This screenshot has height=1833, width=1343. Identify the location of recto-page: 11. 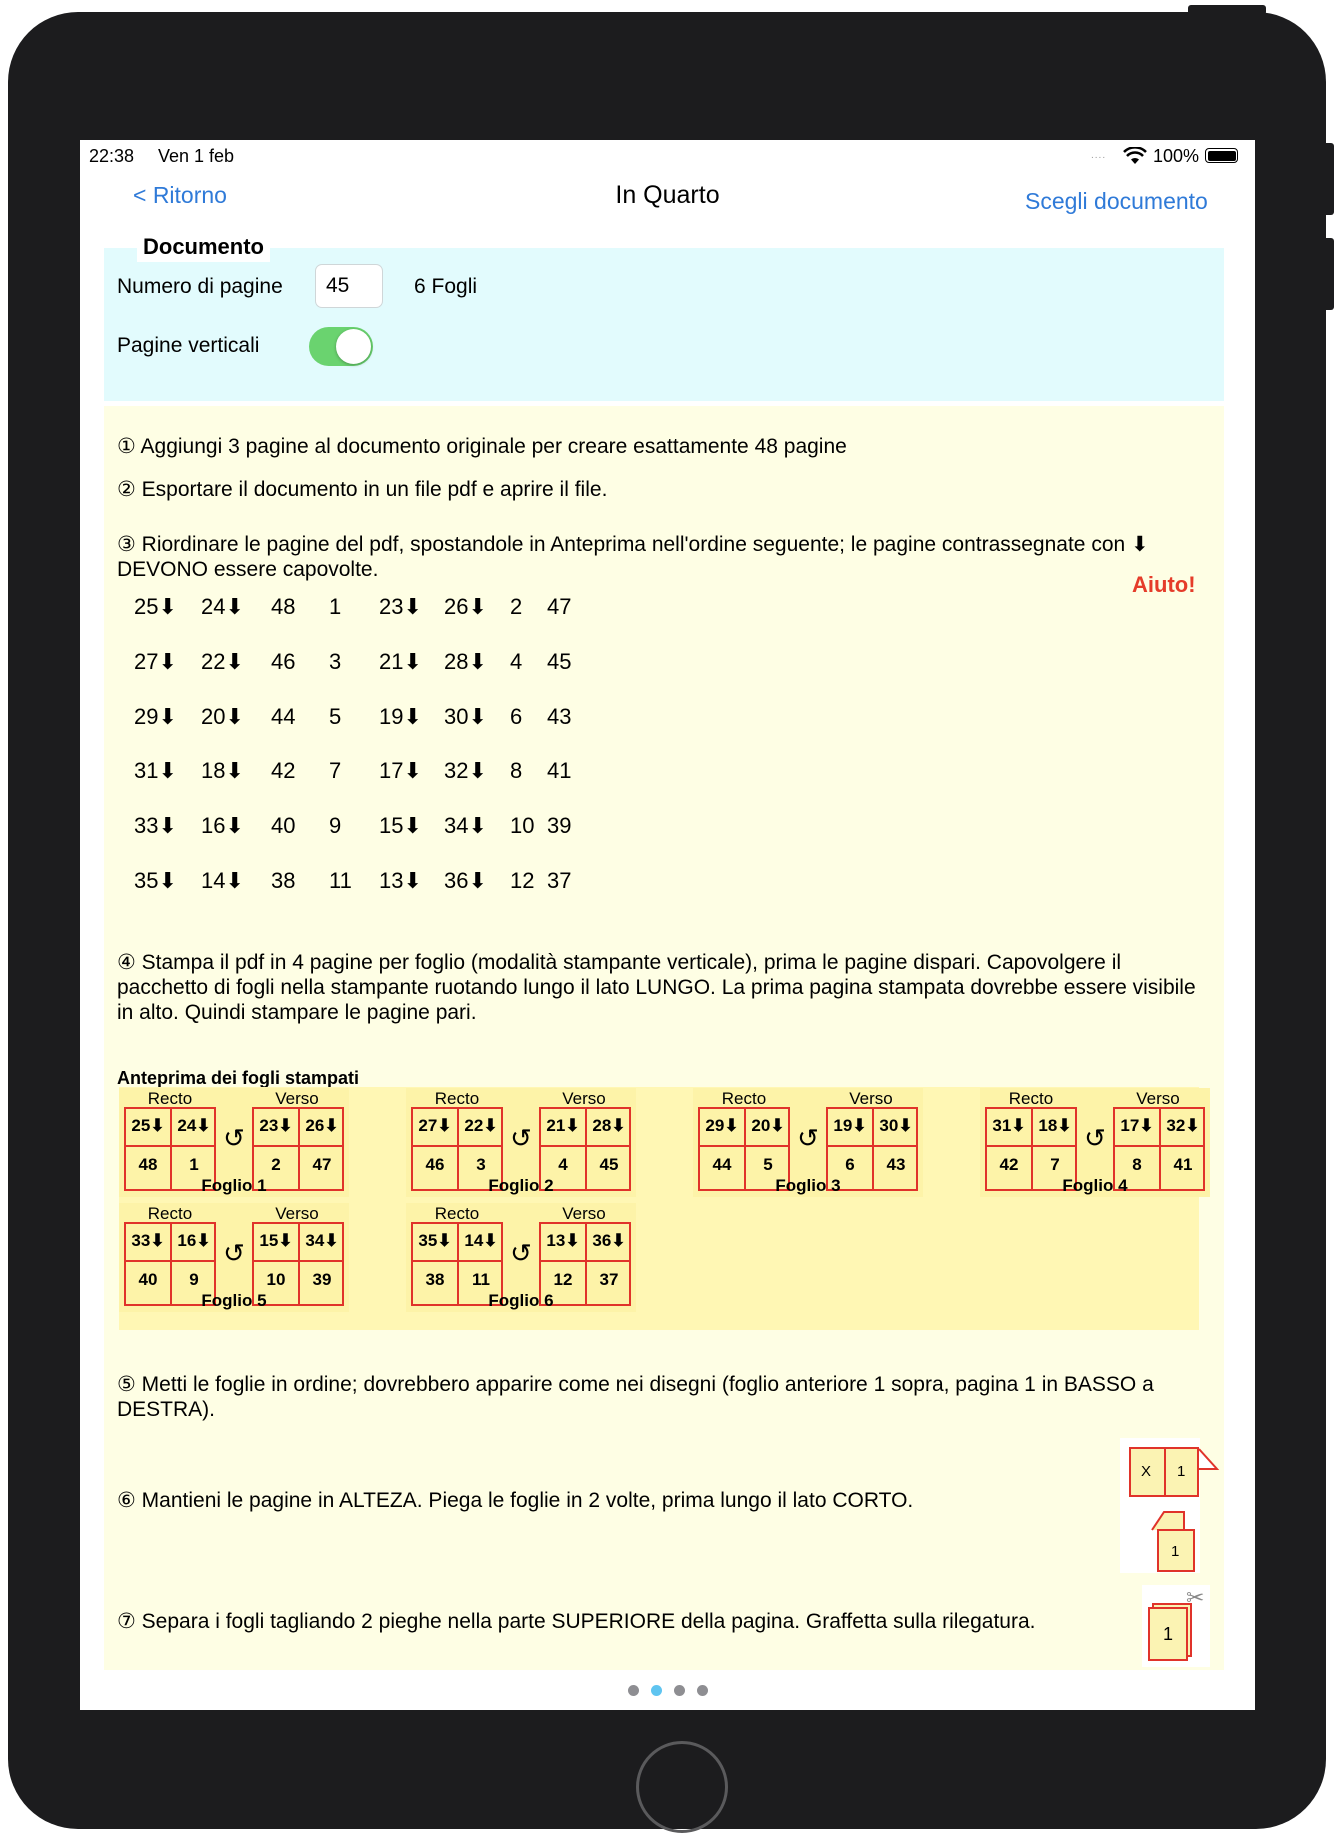
(481, 1279).